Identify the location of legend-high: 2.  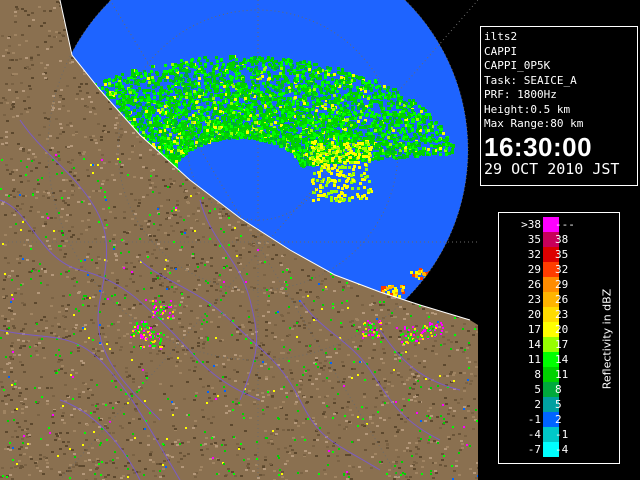
(558, 419).